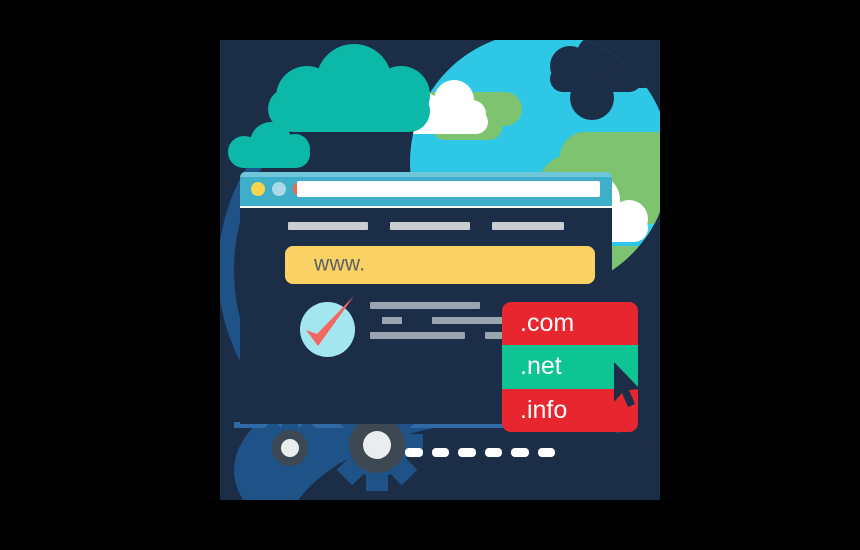 The height and width of the screenshot is (550, 860). I want to click on address-bar, so click(448, 189).